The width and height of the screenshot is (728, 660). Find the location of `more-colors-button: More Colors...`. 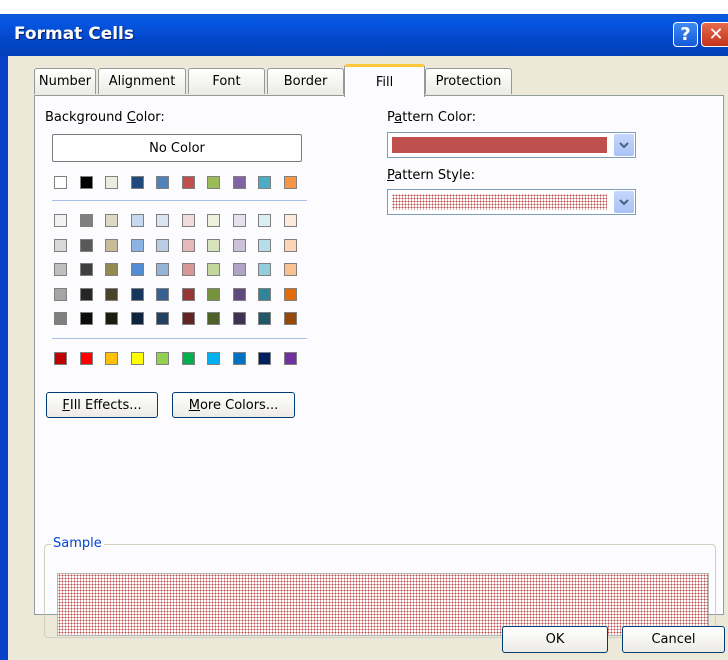

more-colors-button: More Colors... is located at coordinates (233, 405).